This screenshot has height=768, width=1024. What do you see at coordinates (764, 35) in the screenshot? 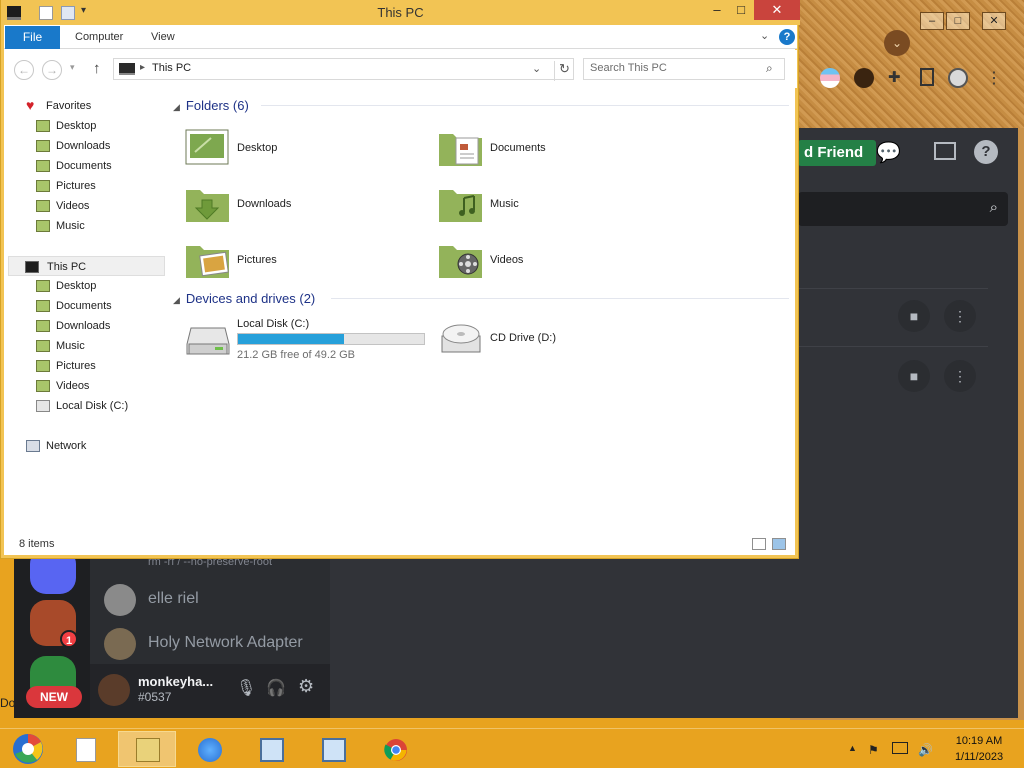
I see `expand-ribbon-chevron-down-icon: ⌄` at bounding box center [764, 35].